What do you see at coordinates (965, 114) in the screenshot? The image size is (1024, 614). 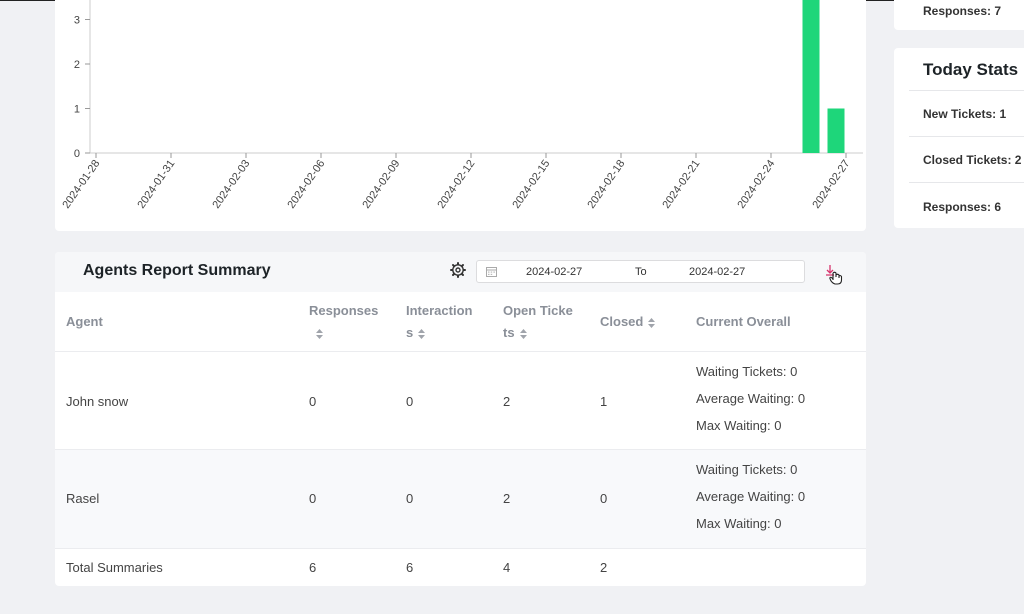 I see `stat-new-tickets: New Tickets: 1` at bounding box center [965, 114].